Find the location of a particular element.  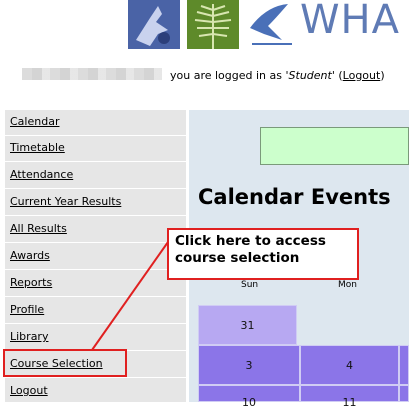

callout-arrow is located at coordinates (130, 296).